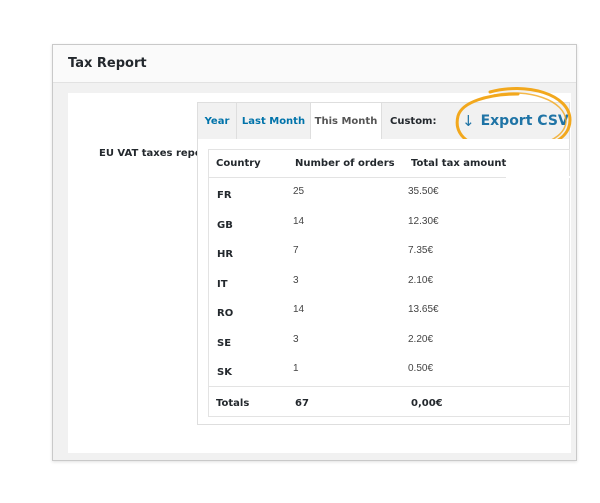 Image resolution: width=600 pixels, height=503 pixels. I want to click on table-row: IT 3 2.10€, so click(389, 282).